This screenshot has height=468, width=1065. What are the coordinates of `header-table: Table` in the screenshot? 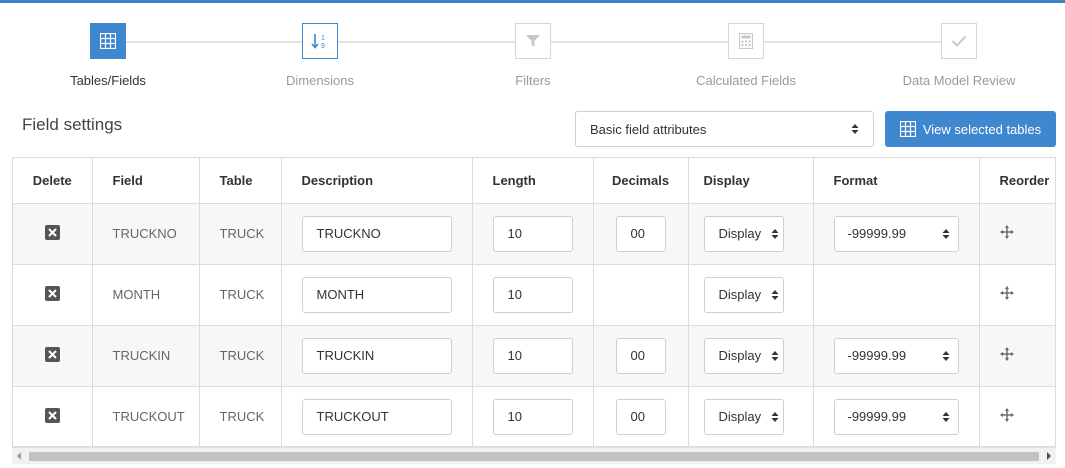 It's located at (240, 181).